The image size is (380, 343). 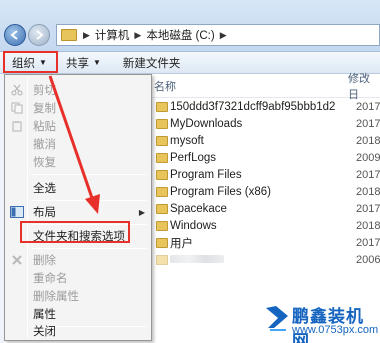 I want to click on file-name: Windows, so click(x=193, y=225).